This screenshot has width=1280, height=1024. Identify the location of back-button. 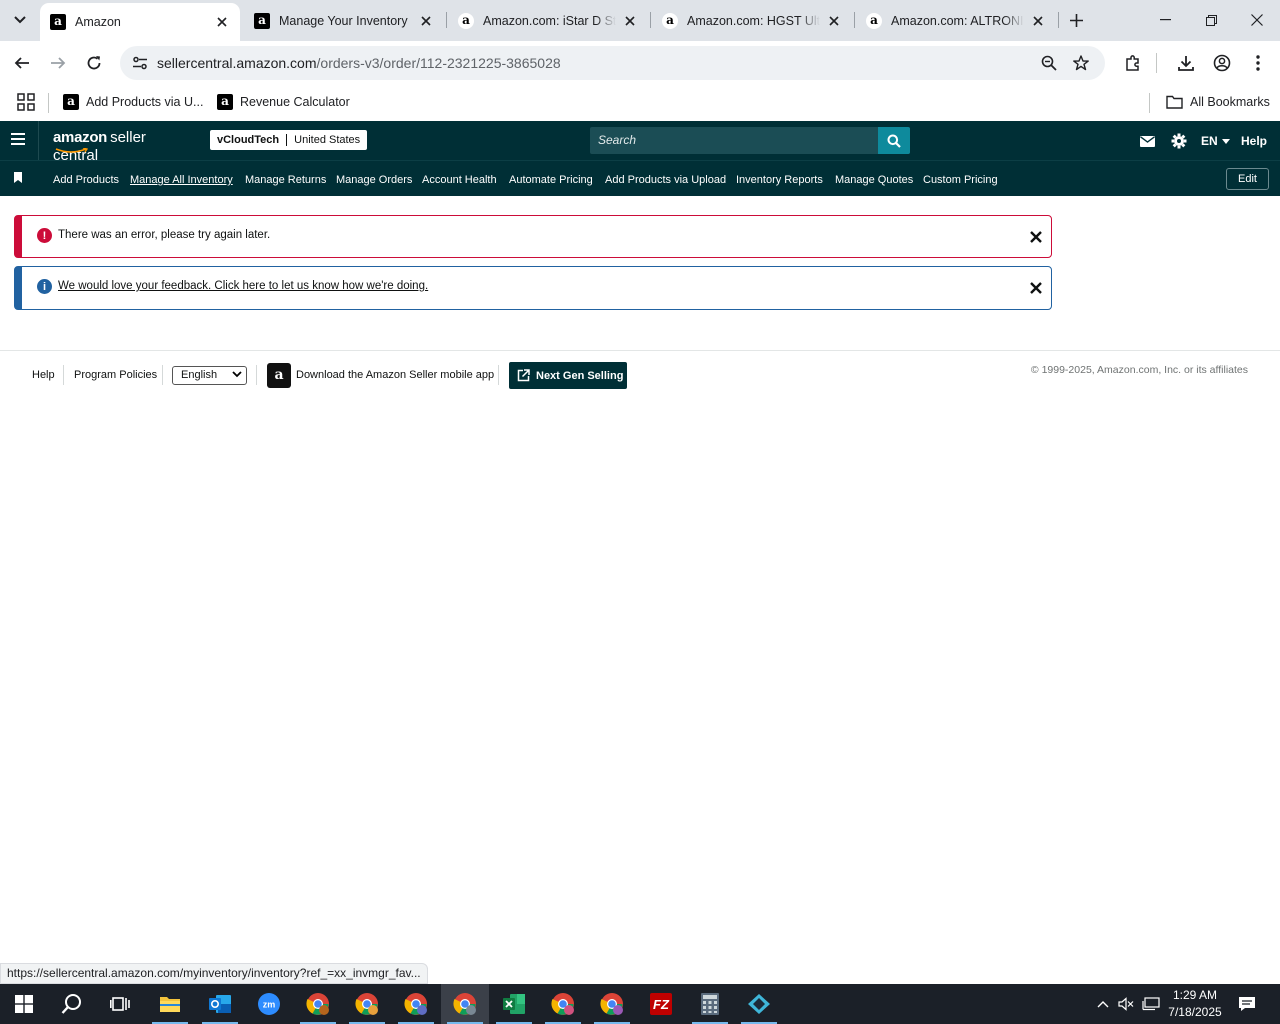
(22, 63).